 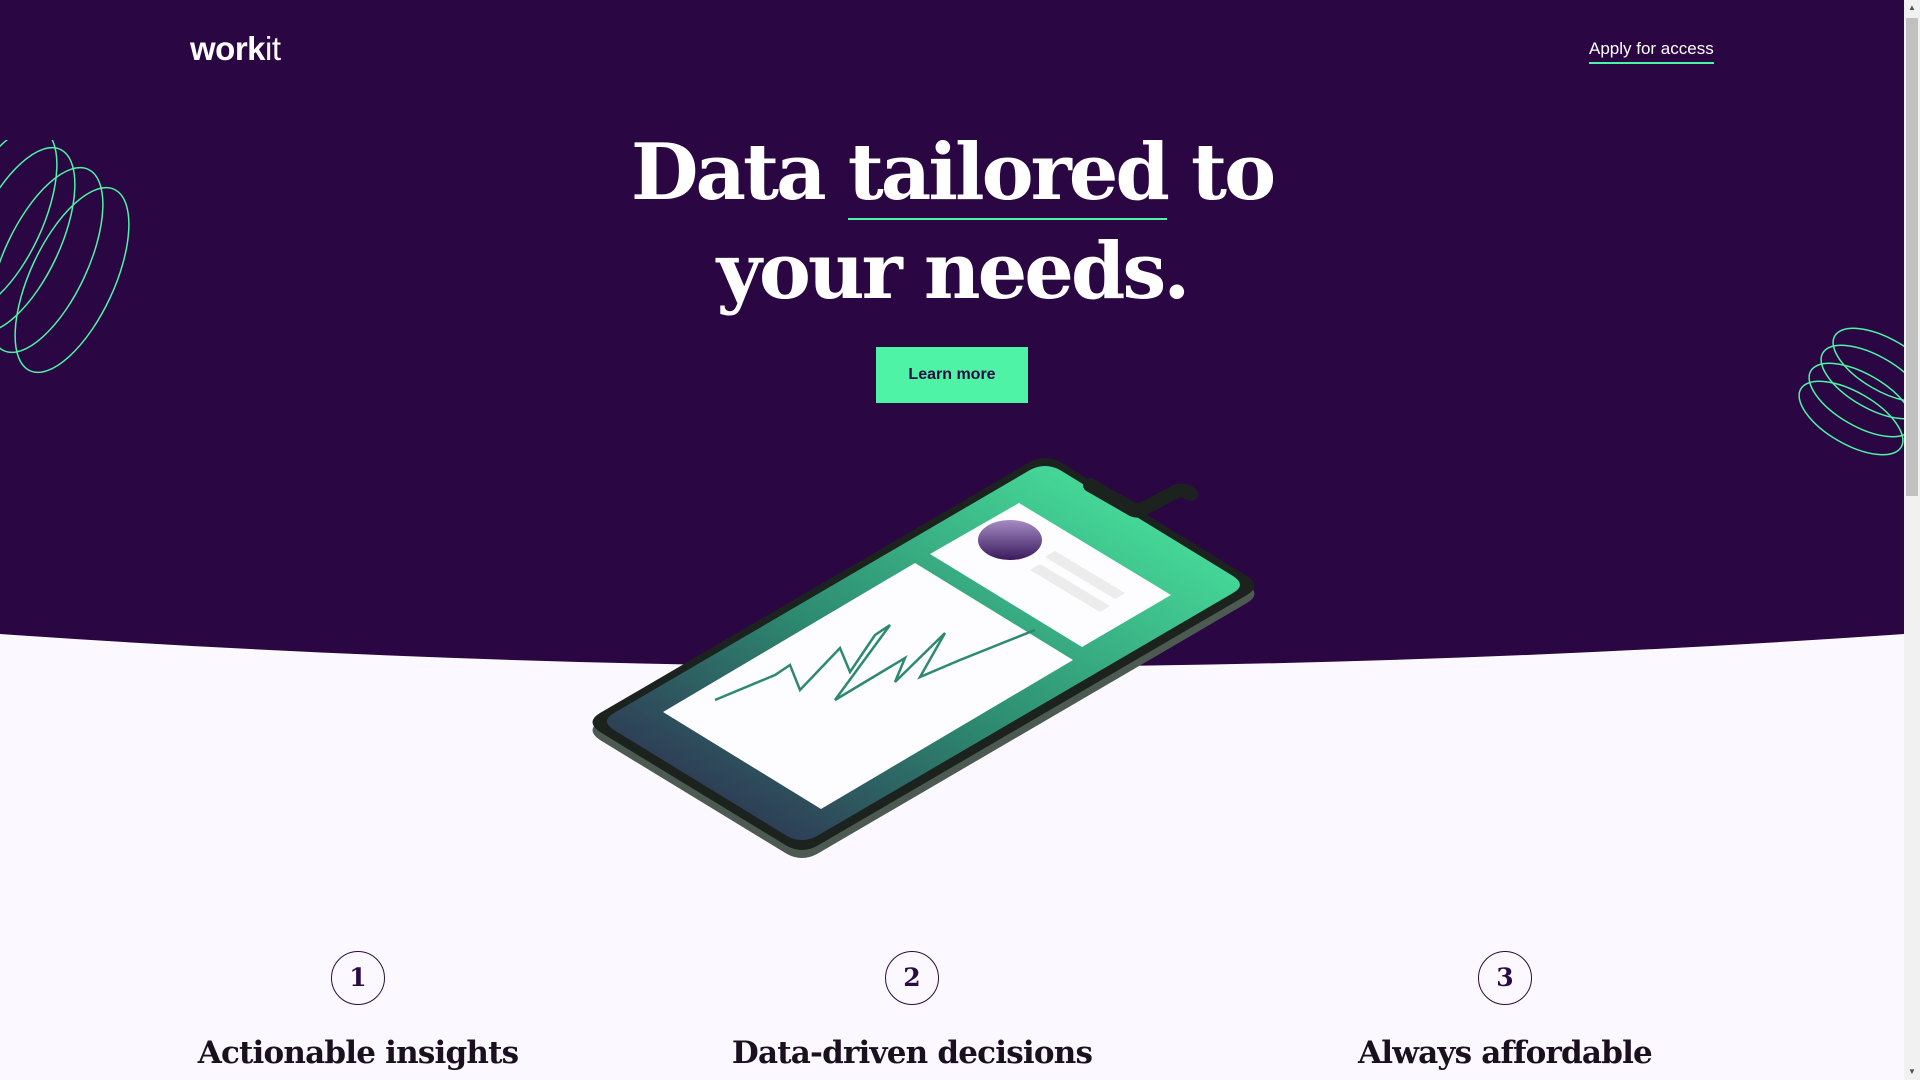 I want to click on feature-number-badge: 2, so click(x=912, y=978).